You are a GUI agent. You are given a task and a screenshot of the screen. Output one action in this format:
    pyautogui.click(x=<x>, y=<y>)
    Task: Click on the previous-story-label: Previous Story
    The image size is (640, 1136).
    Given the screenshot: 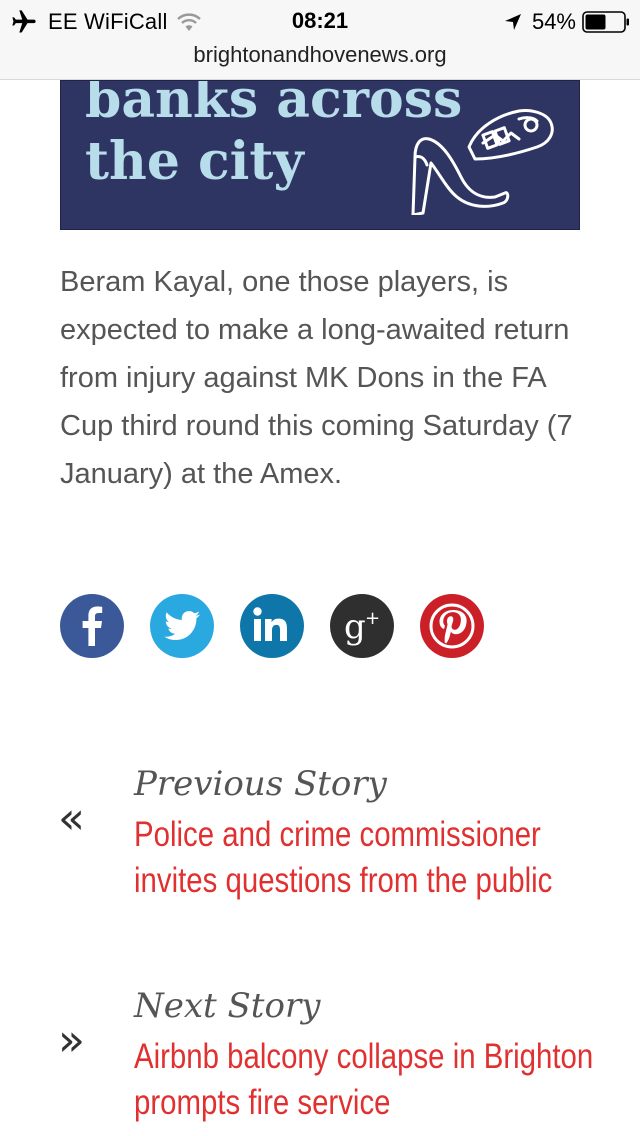 What is the action you would take?
    pyautogui.click(x=260, y=784)
    